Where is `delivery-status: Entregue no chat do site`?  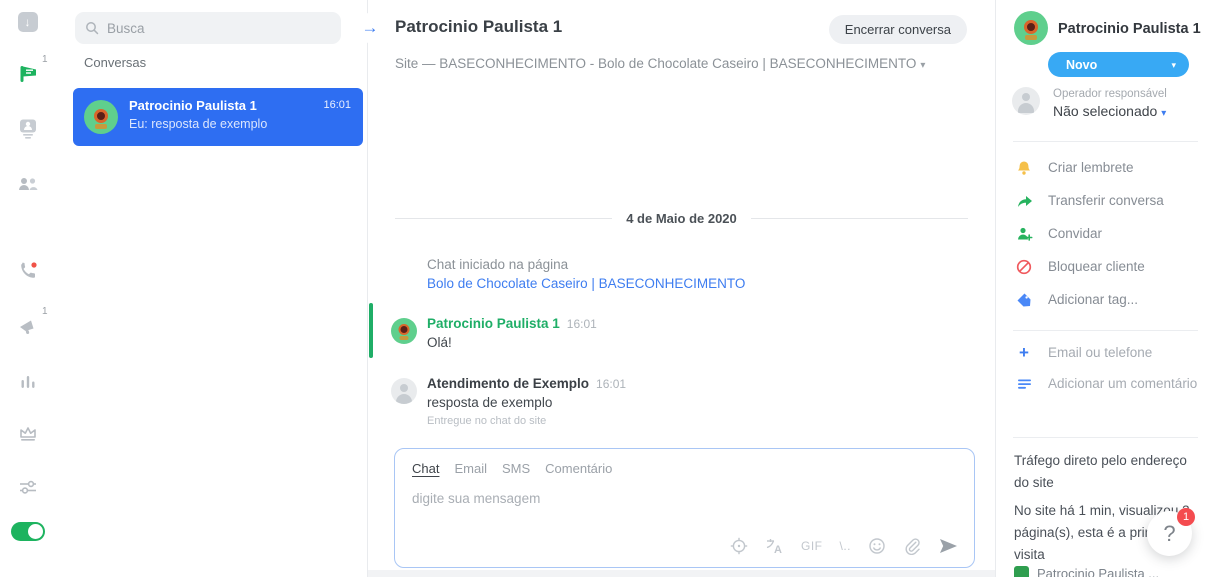 delivery-status: Entregue no chat do site is located at coordinates (487, 421).